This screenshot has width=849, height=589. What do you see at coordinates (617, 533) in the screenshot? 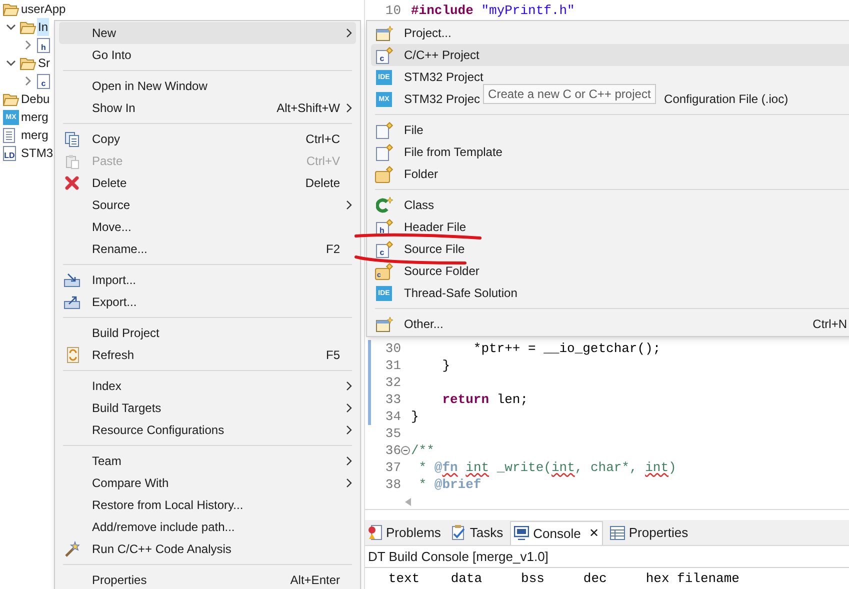
I see `table-icon` at bounding box center [617, 533].